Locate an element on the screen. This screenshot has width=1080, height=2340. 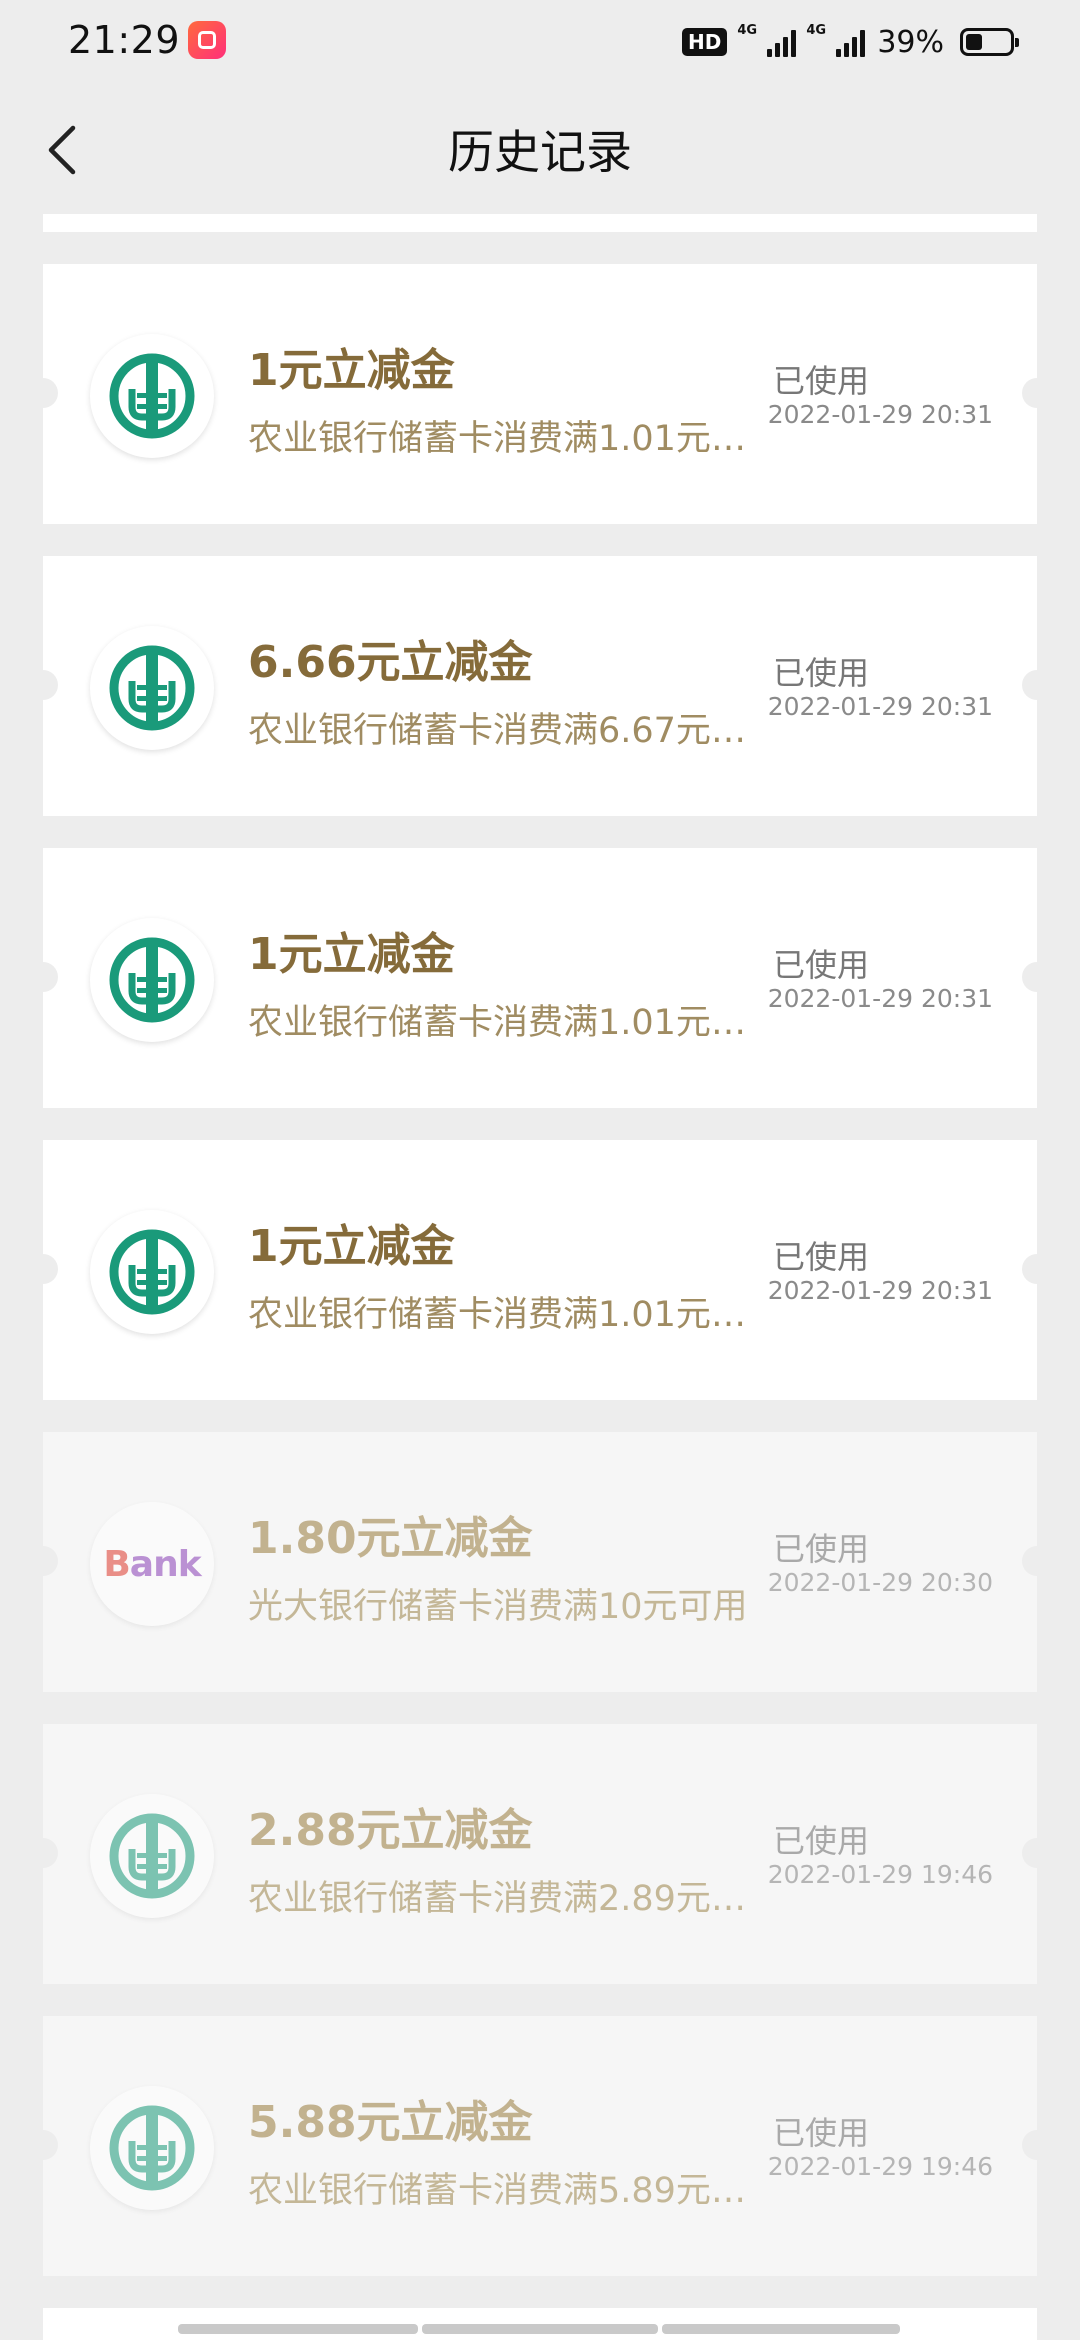
status-icons: HD 4G 4G 39% is located at coordinates (850, 42).